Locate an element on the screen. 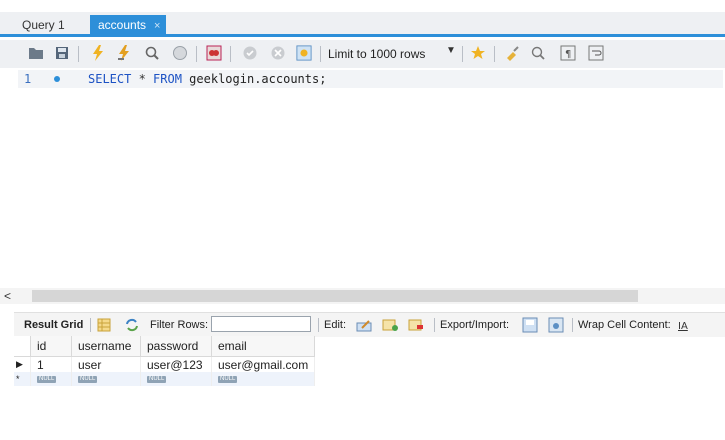 Image resolution: width=725 pixels, height=440 pixels. refresh-icon is located at coordinates (132, 325).